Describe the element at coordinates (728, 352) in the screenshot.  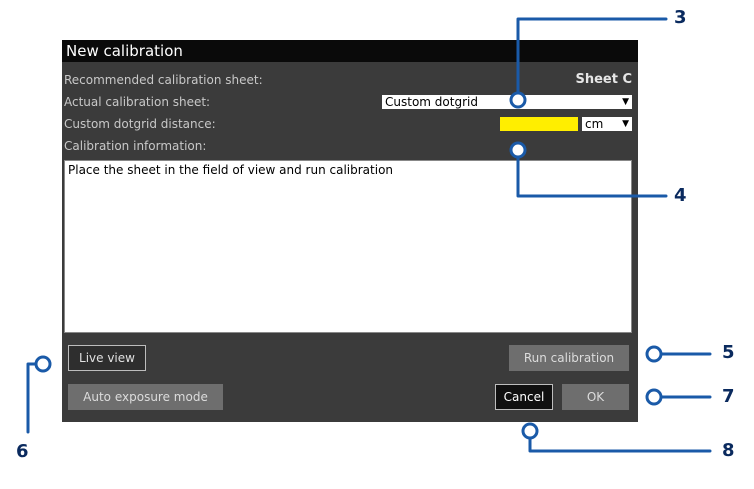
I see `callout-number-5: 5` at that location.